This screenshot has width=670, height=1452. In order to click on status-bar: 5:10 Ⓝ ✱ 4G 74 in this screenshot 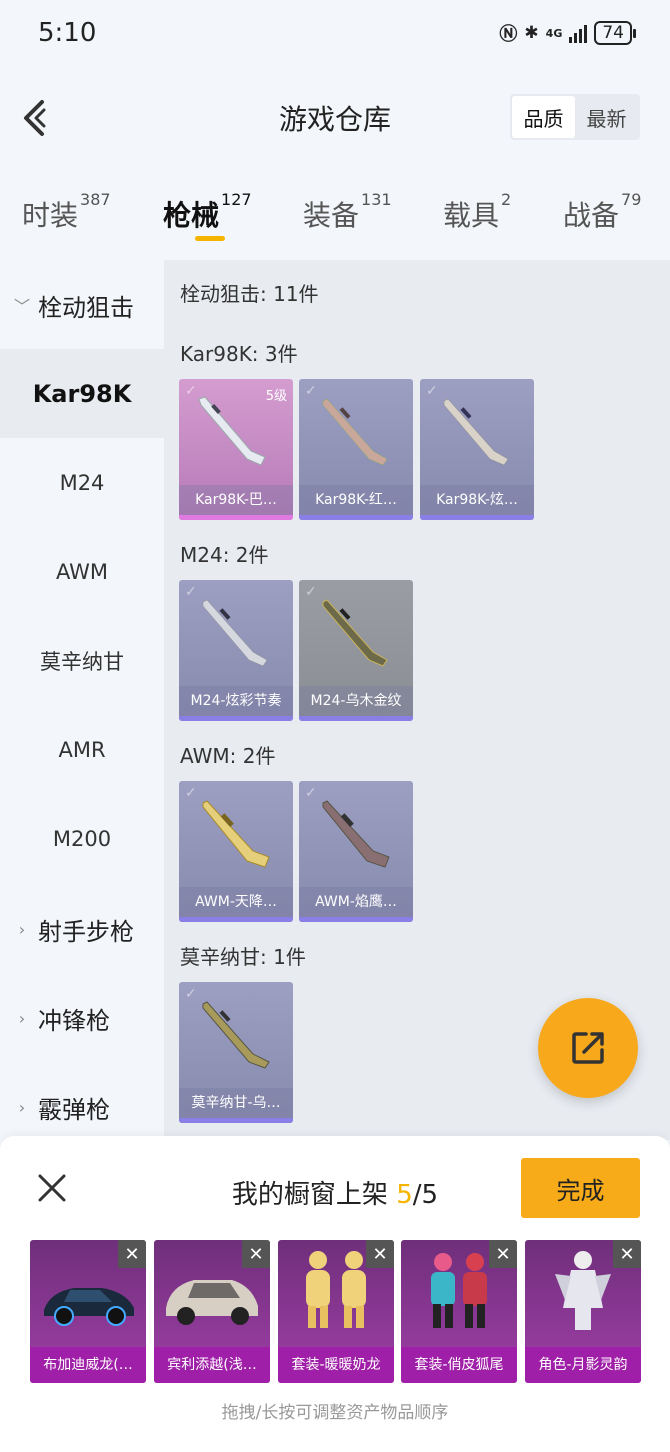, I will do `click(335, 35)`.